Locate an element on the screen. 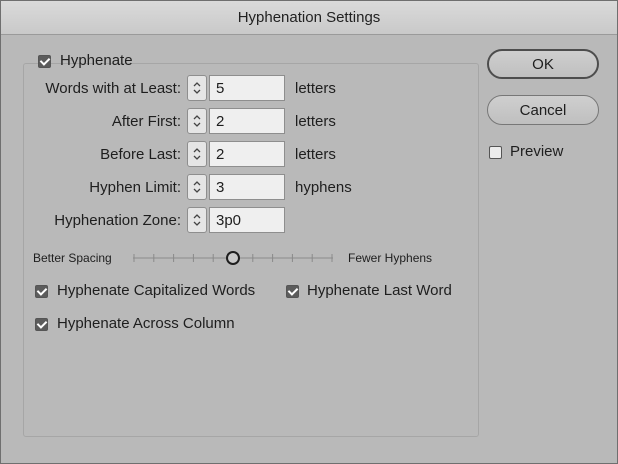 The width and height of the screenshot is (618, 464). words-at-least-label: Words with at Least: is located at coordinates (113, 88).